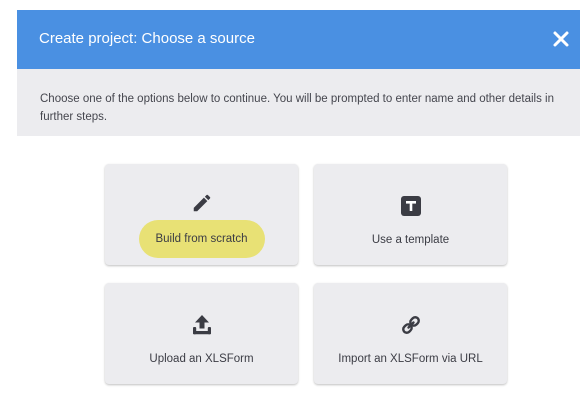  What do you see at coordinates (410, 359) in the screenshot?
I see `option-label: Import an XLSForm via URL` at bounding box center [410, 359].